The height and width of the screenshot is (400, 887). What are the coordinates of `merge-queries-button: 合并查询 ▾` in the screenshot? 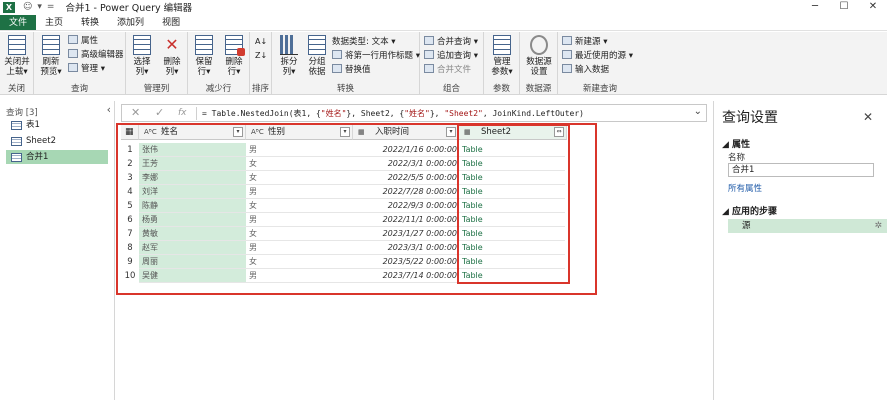 It's located at (451, 42).